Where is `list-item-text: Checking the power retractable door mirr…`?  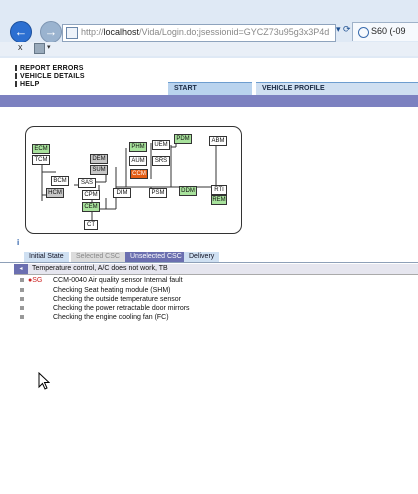 list-item-text: Checking the power retractable door mirr… is located at coordinates (121, 308).